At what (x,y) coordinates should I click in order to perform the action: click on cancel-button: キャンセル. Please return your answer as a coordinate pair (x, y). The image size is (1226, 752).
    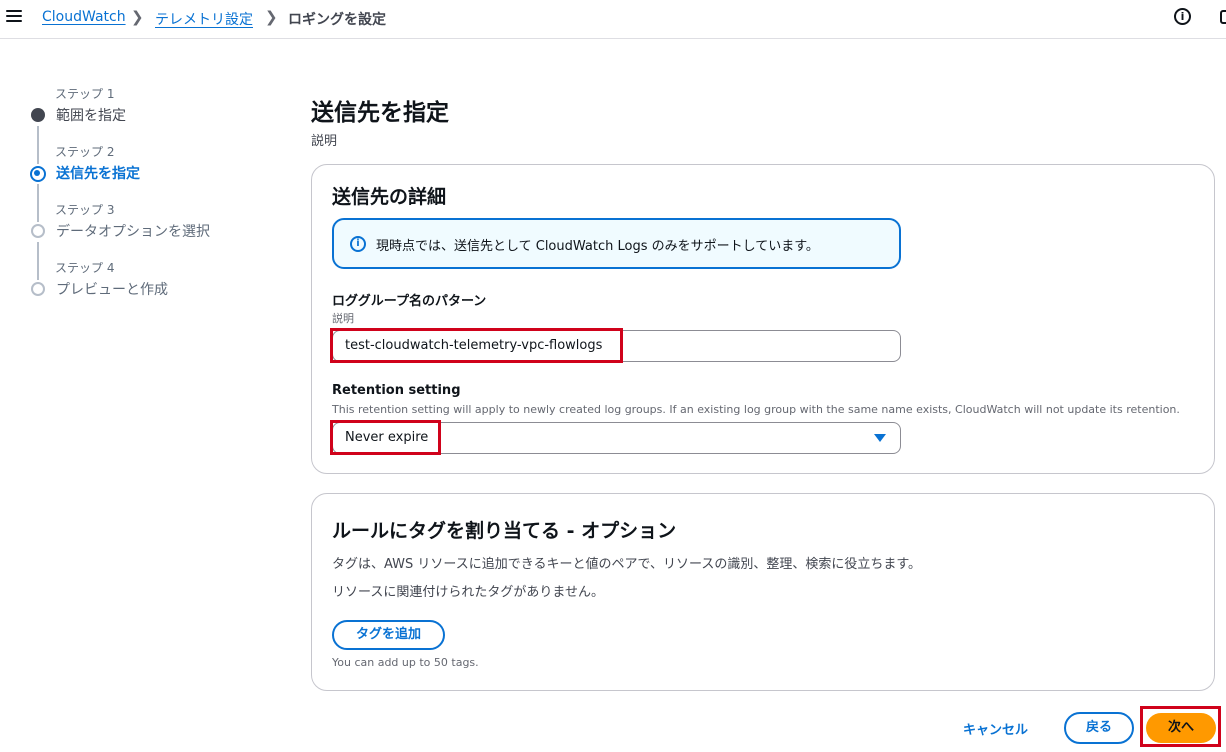
    Looking at the image, I should click on (995, 728).